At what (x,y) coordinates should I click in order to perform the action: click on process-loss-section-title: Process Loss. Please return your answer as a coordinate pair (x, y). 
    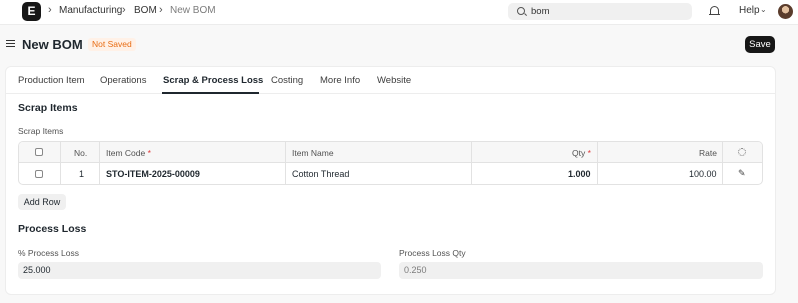
    Looking at the image, I should click on (52, 229).